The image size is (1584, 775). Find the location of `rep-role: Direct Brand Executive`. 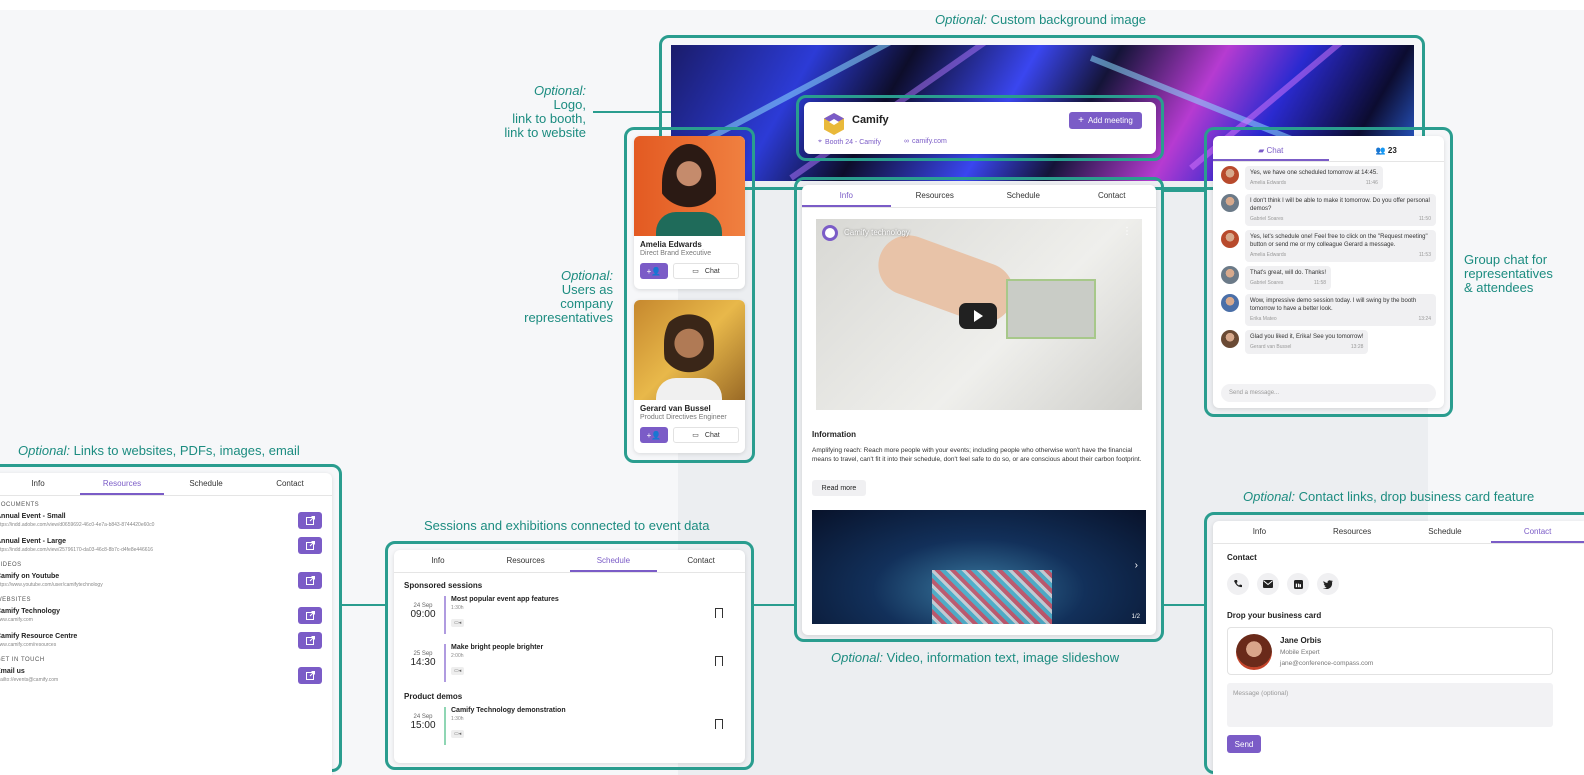

rep-role: Direct Brand Executive is located at coordinates (676, 253).